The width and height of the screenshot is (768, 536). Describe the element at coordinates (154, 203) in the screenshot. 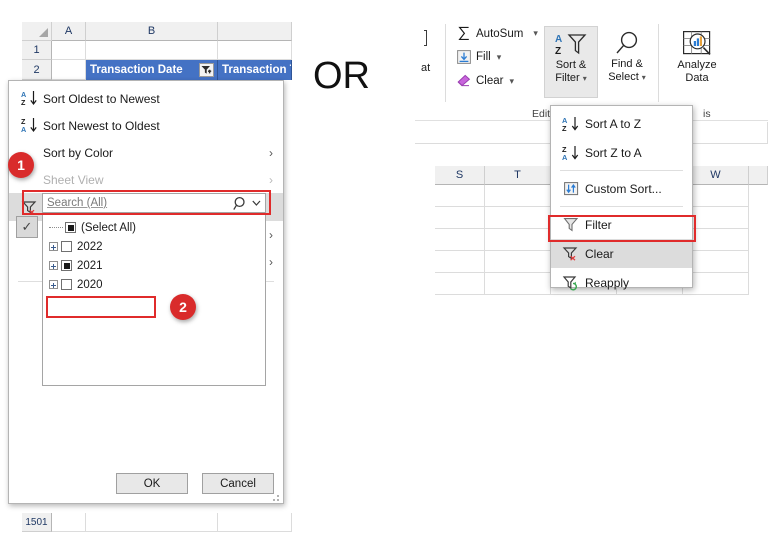

I see `filter-search-input: Search (All)` at that location.